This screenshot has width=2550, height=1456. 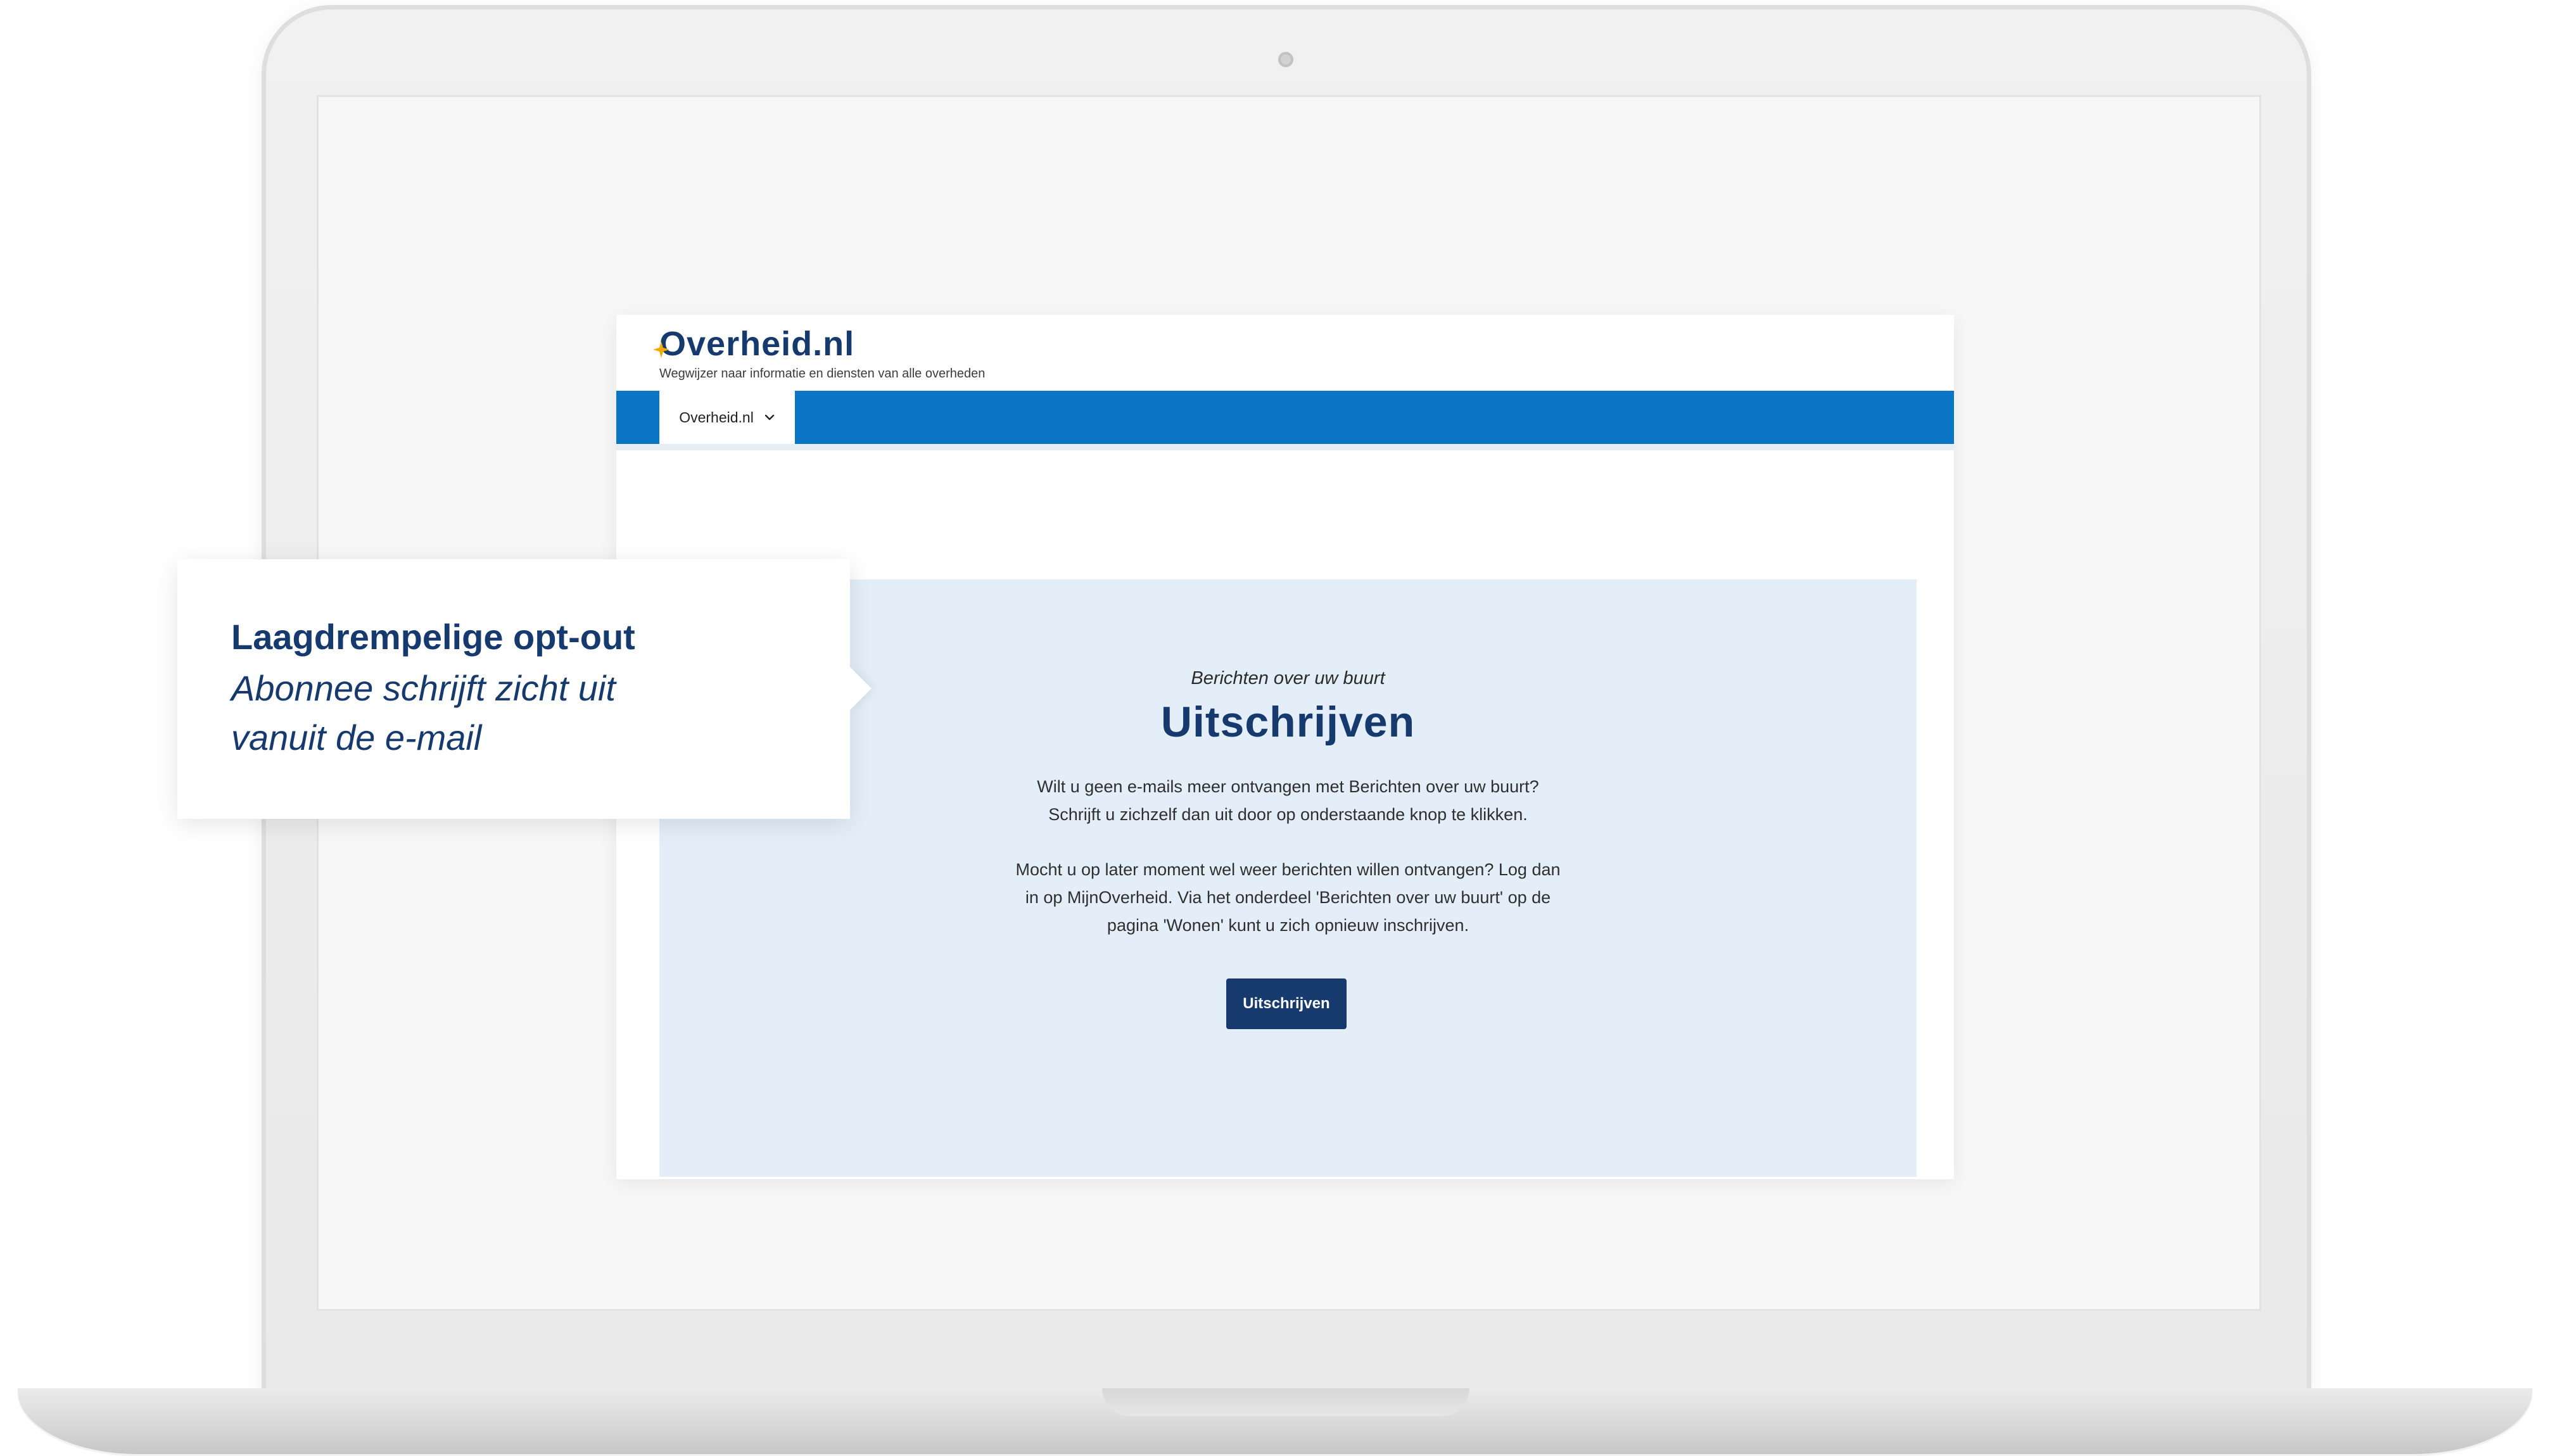 I want to click on logo-text: Overheid, so click(x=736, y=344).